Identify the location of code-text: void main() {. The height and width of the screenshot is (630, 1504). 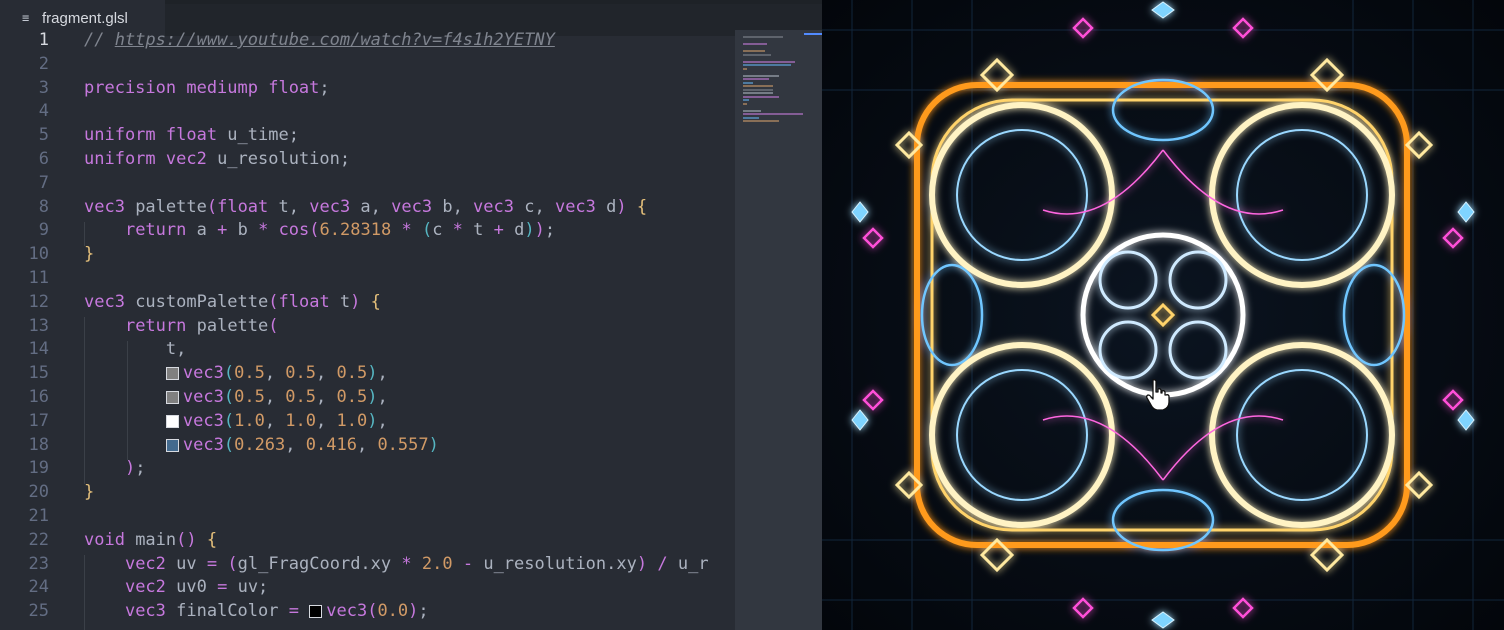
(151, 539).